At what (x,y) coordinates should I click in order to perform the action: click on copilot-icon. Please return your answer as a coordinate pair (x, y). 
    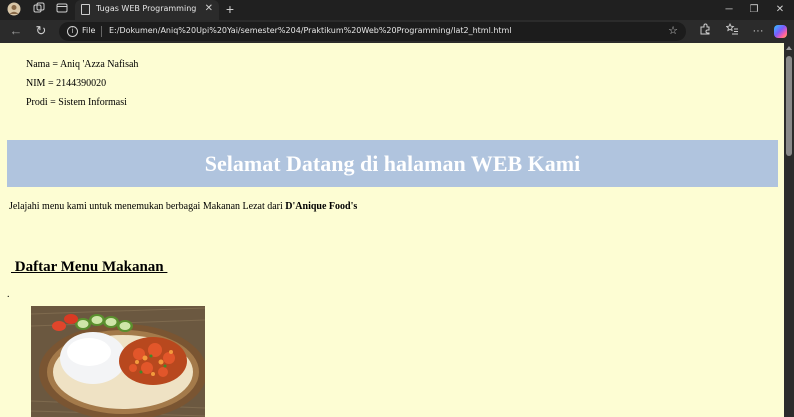
    Looking at the image, I should click on (780, 31).